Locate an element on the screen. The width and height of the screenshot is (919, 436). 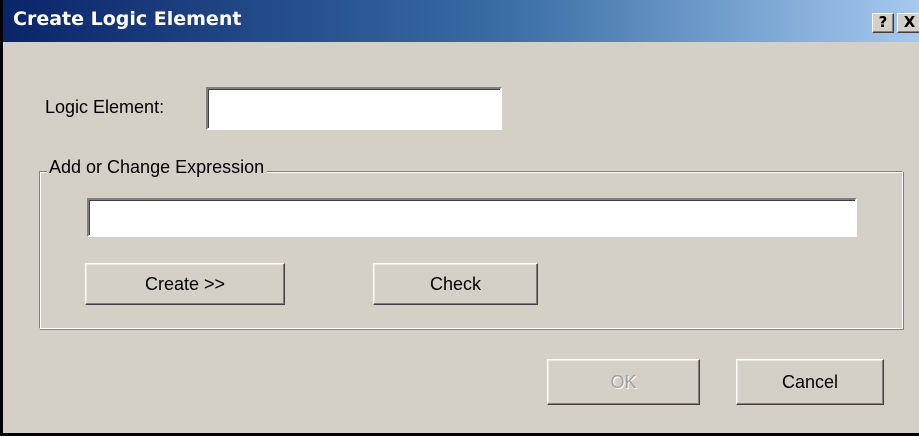
check-button: Check is located at coordinates (455, 284).